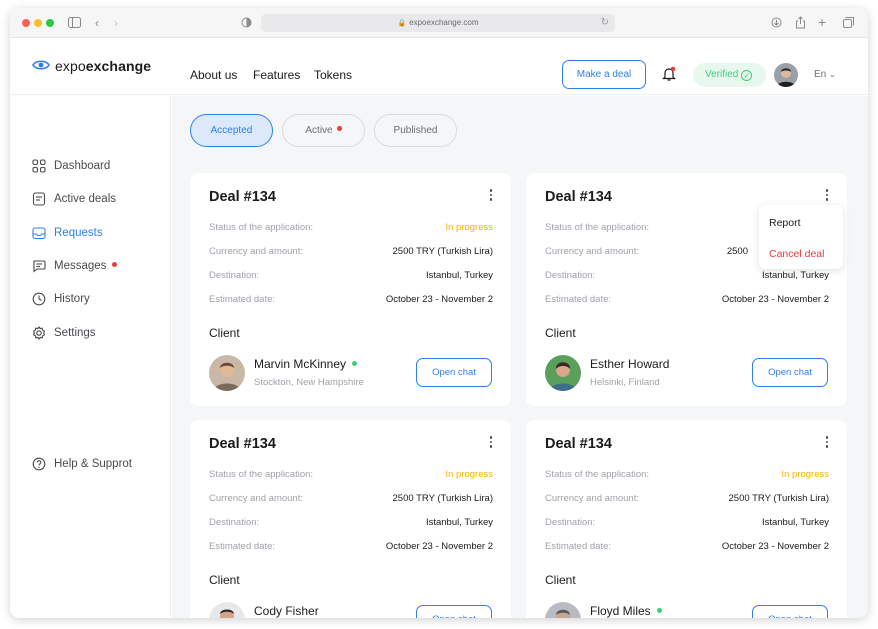  What do you see at coordinates (825, 74) in the screenshot?
I see `language-selector: En ⌄` at bounding box center [825, 74].